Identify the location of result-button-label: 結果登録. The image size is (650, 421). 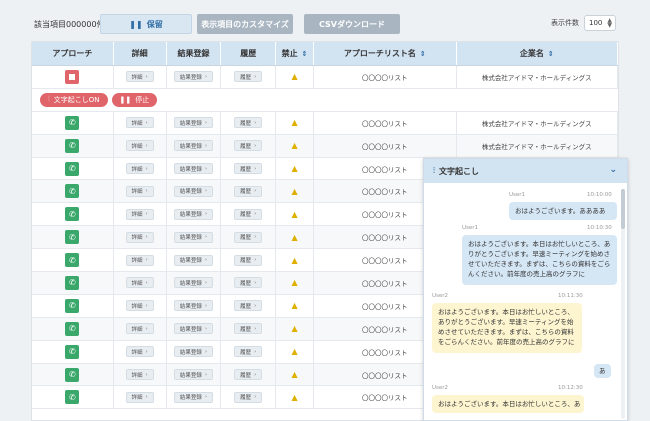
(190, 329).